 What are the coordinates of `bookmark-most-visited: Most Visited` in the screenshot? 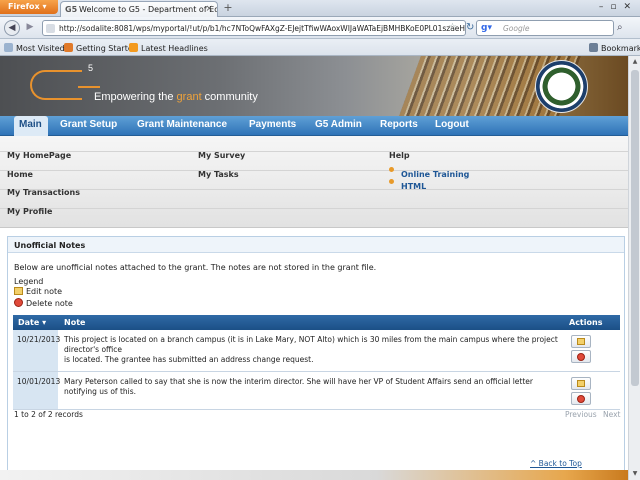 It's located at (34, 48).